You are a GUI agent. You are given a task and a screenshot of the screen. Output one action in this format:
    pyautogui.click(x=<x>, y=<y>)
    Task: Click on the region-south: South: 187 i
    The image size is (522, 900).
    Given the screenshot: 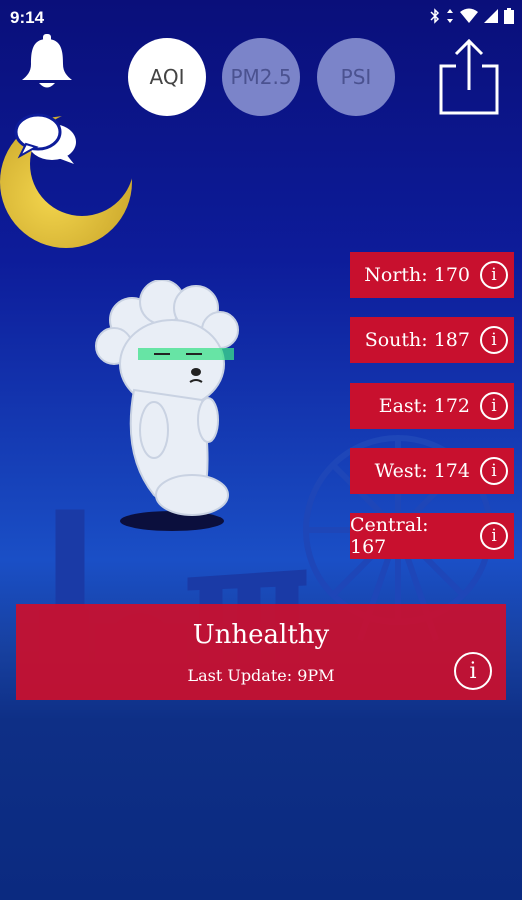 What is the action you would take?
    pyautogui.click(x=432, y=340)
    